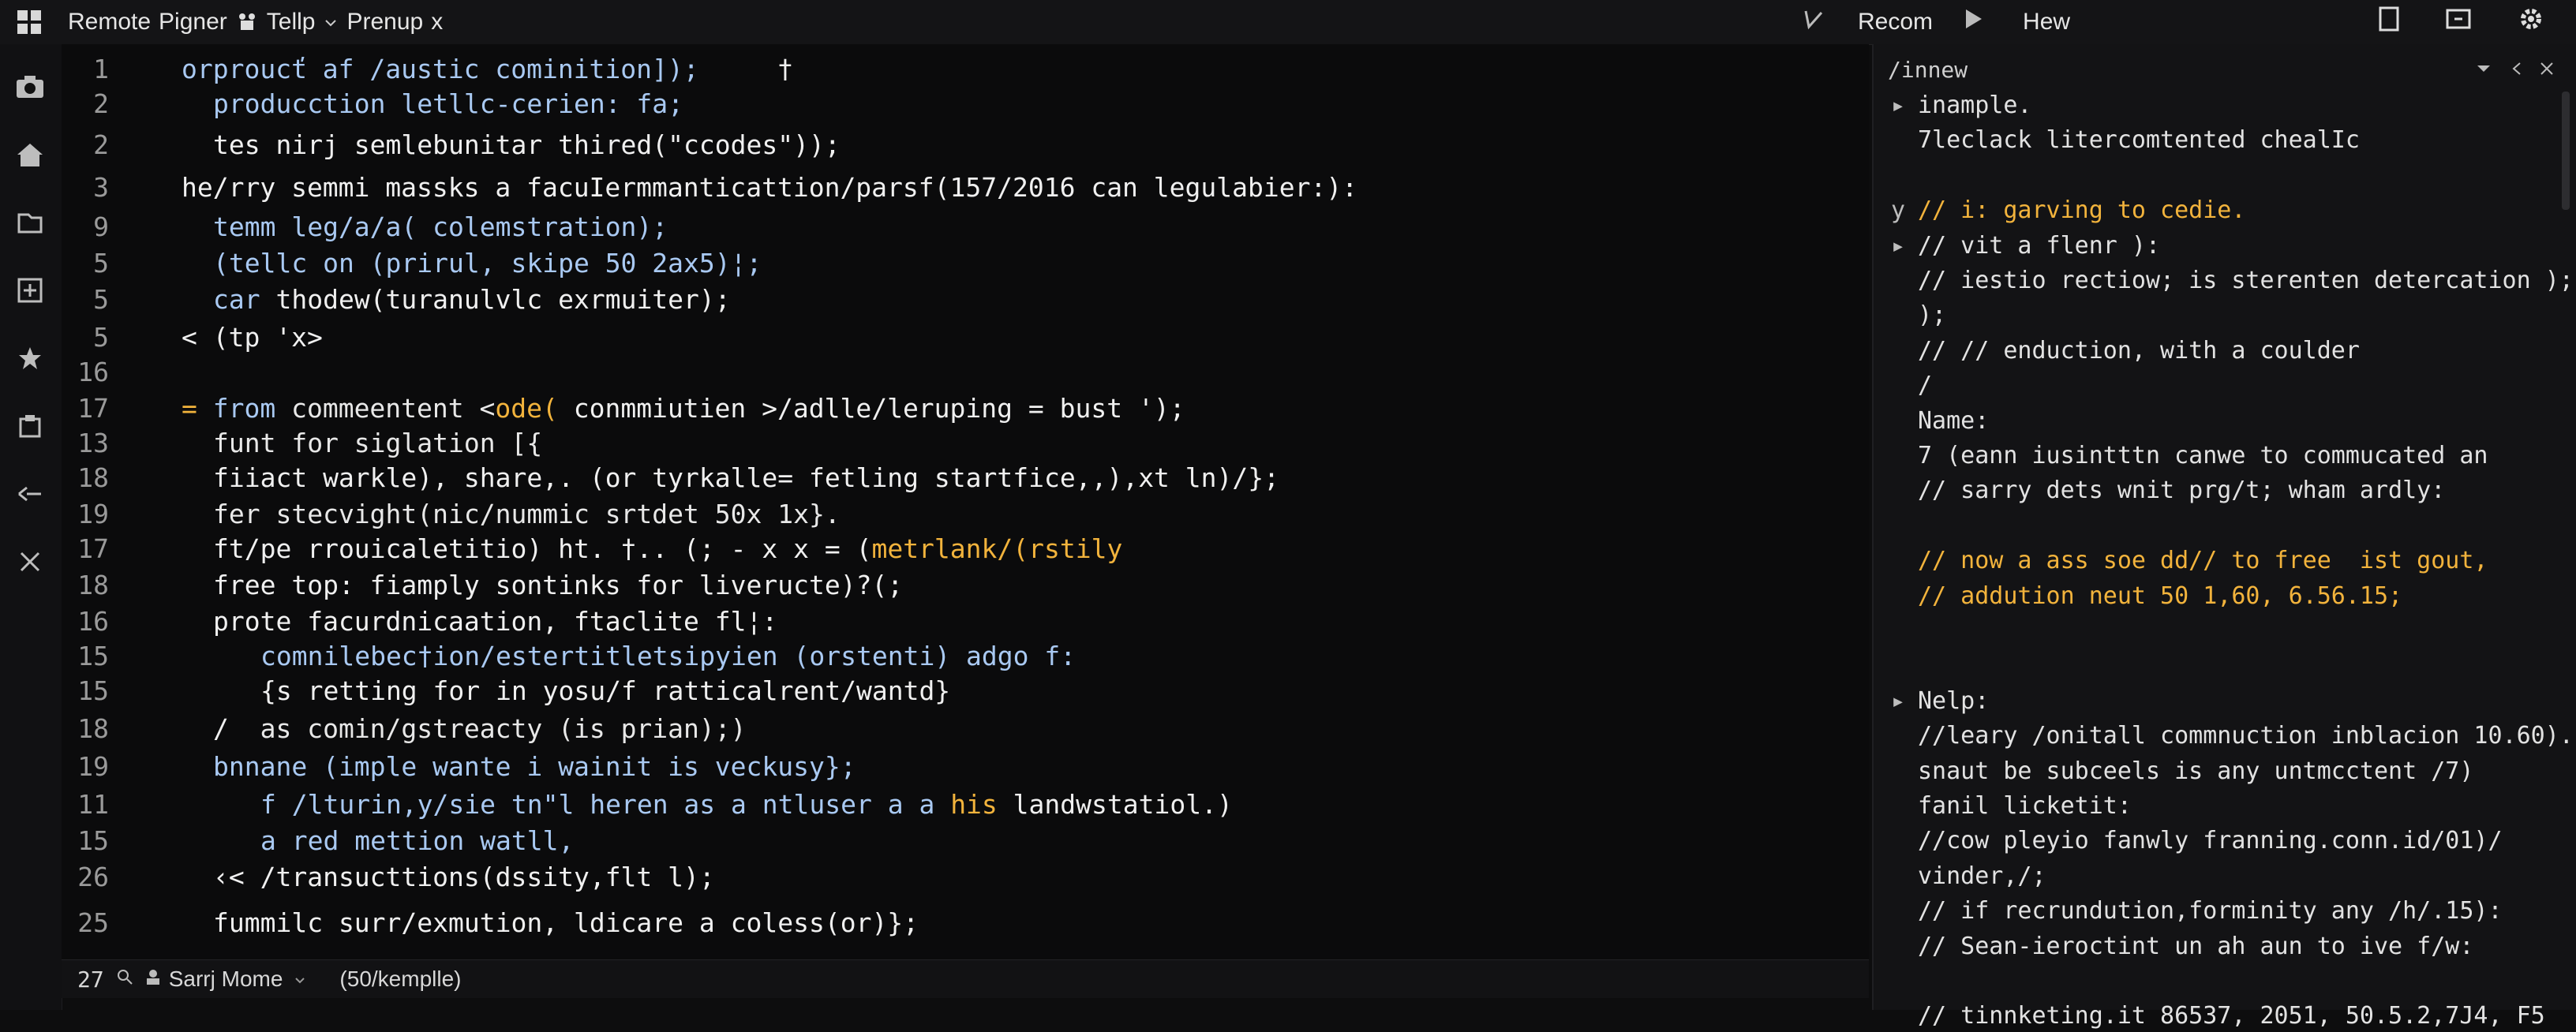 The width and height of the screenshot is (2576, 1032). I want to click on app-grid-icon, so click(29, 22).